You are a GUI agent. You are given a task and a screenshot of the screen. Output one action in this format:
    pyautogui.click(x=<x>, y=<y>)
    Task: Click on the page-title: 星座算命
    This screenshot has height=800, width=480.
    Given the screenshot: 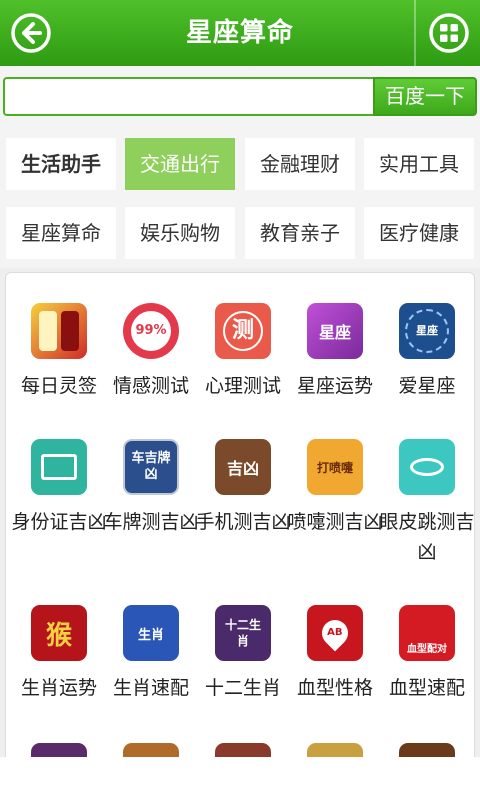 What is the action you would take?
    pyautogui.click(x=239, y=33)
    